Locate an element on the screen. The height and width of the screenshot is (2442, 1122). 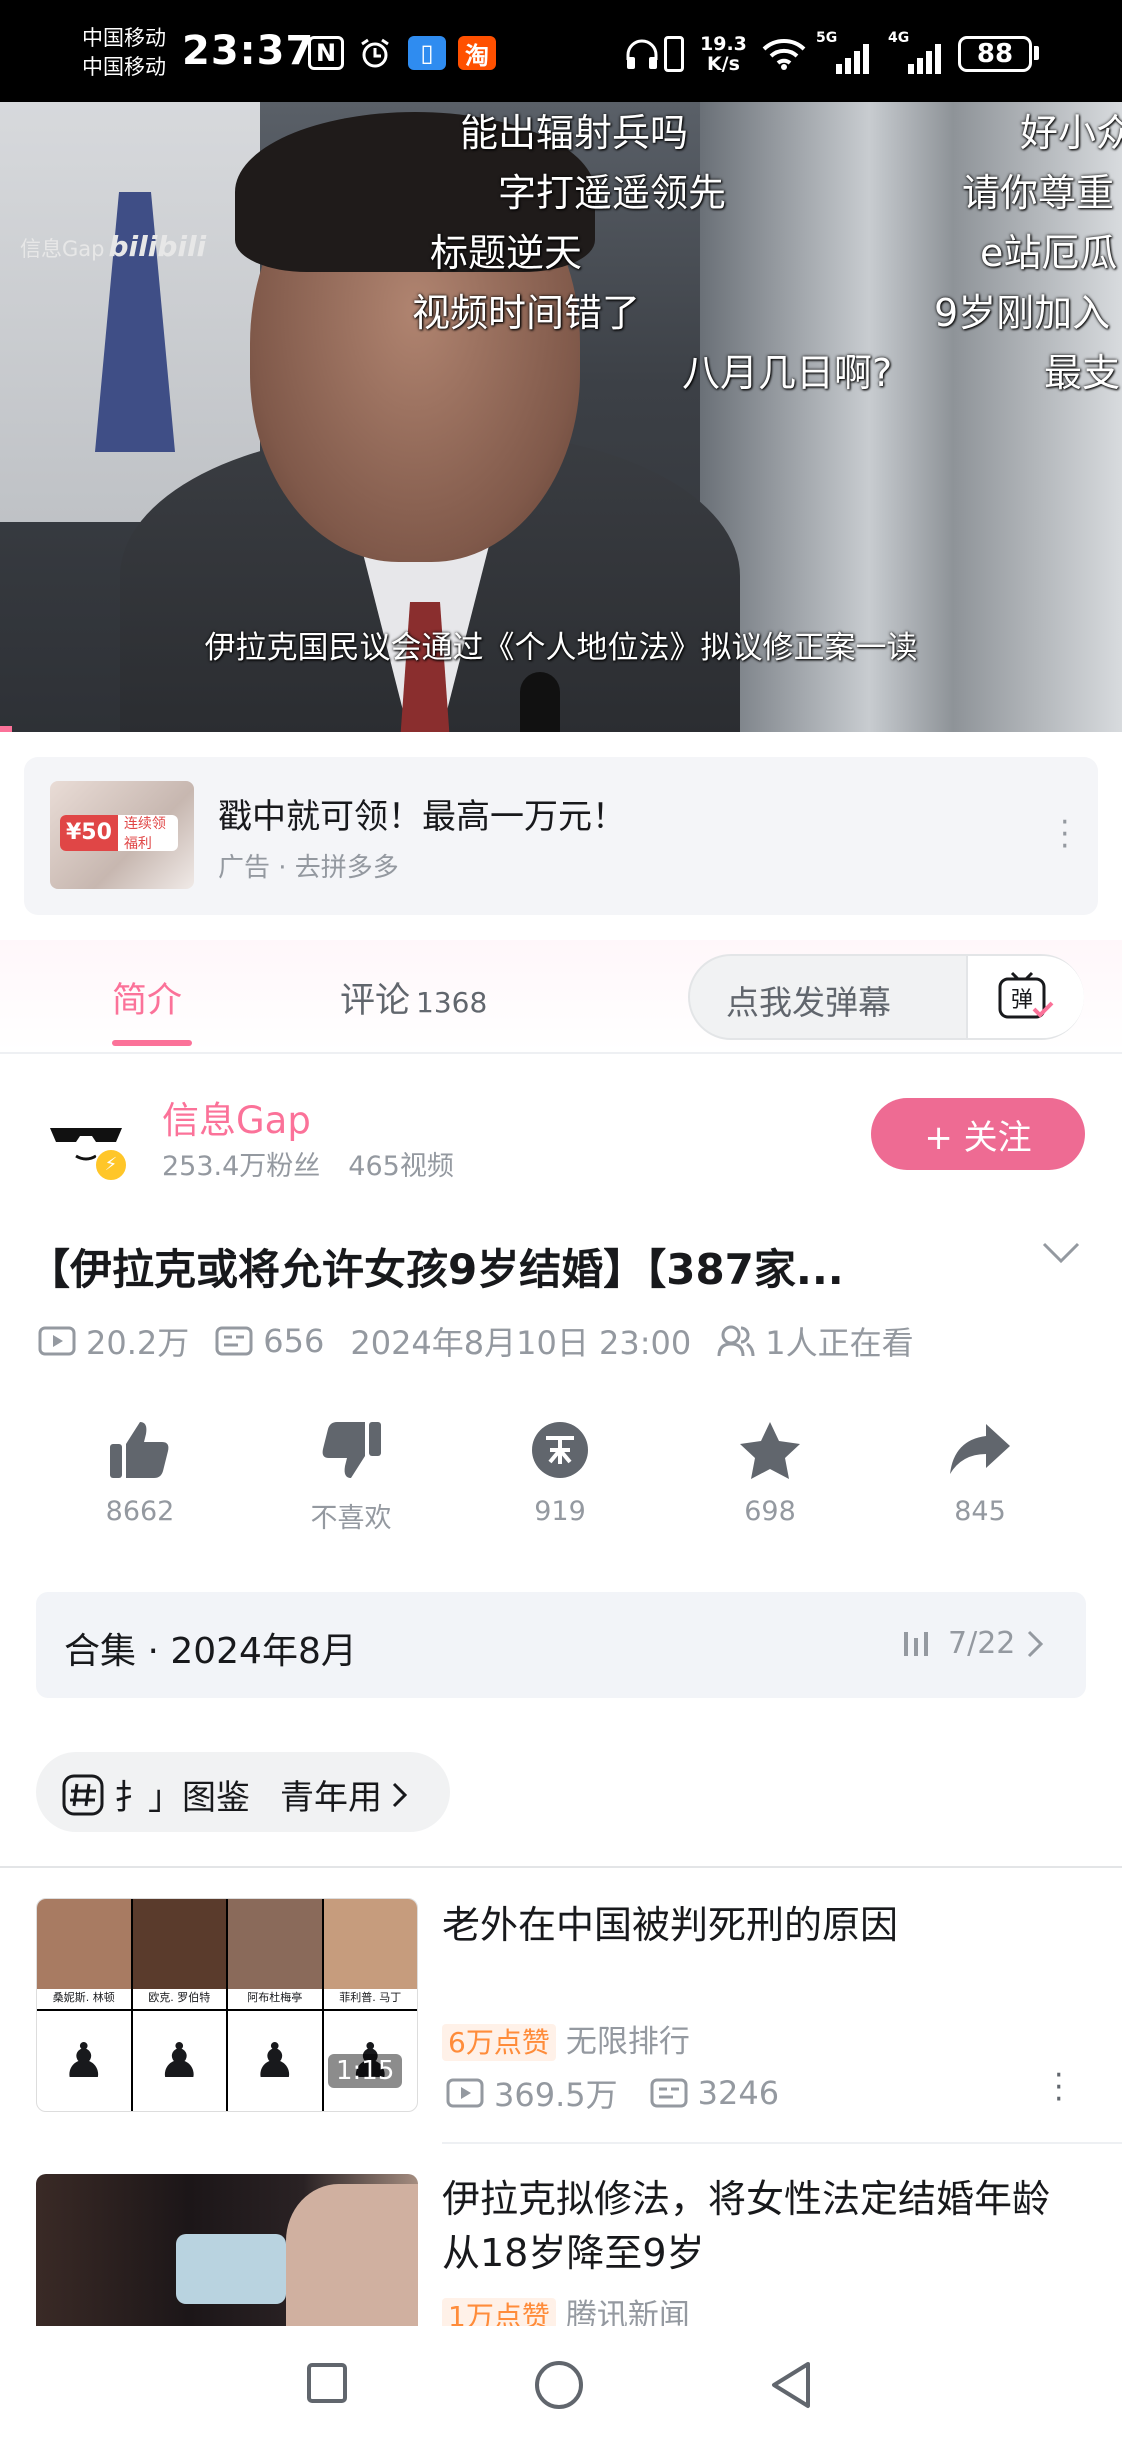
like-button: 8662 is located at coordinates (140, 1473).